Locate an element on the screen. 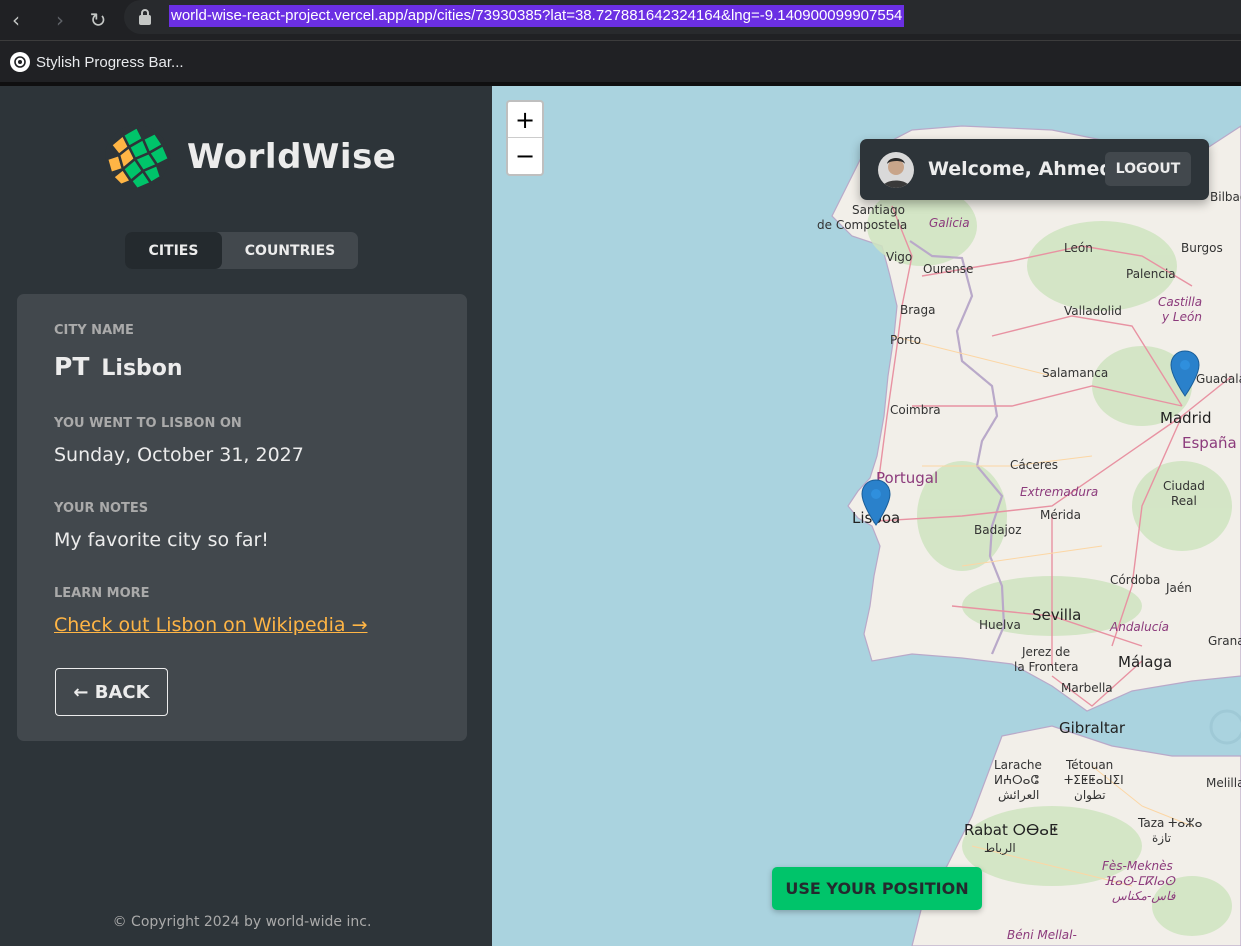 The width and height of the screenshot is (1241, 946). map-label: y León is located at coordinates (1182, 317).